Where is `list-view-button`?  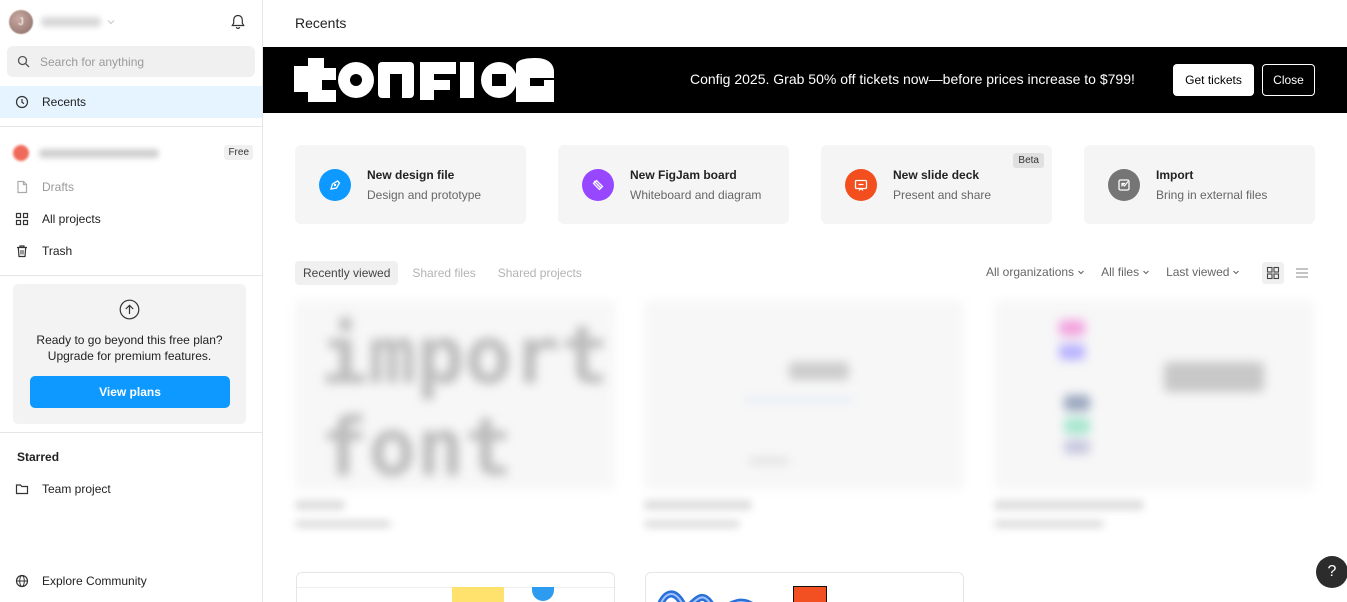 list-view-button is located at coordinates (1302, 273).